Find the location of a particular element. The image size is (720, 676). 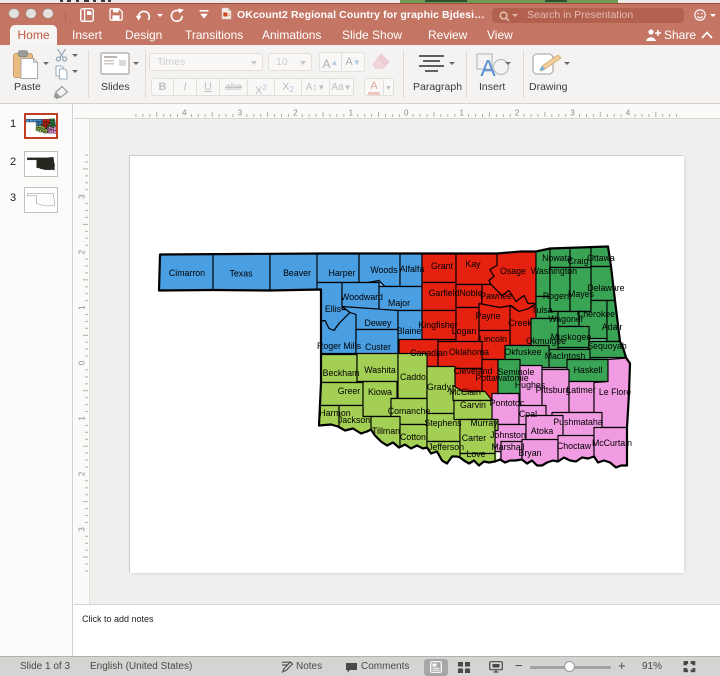

svg-text: Pawnee is located at coordinates (496, 296).